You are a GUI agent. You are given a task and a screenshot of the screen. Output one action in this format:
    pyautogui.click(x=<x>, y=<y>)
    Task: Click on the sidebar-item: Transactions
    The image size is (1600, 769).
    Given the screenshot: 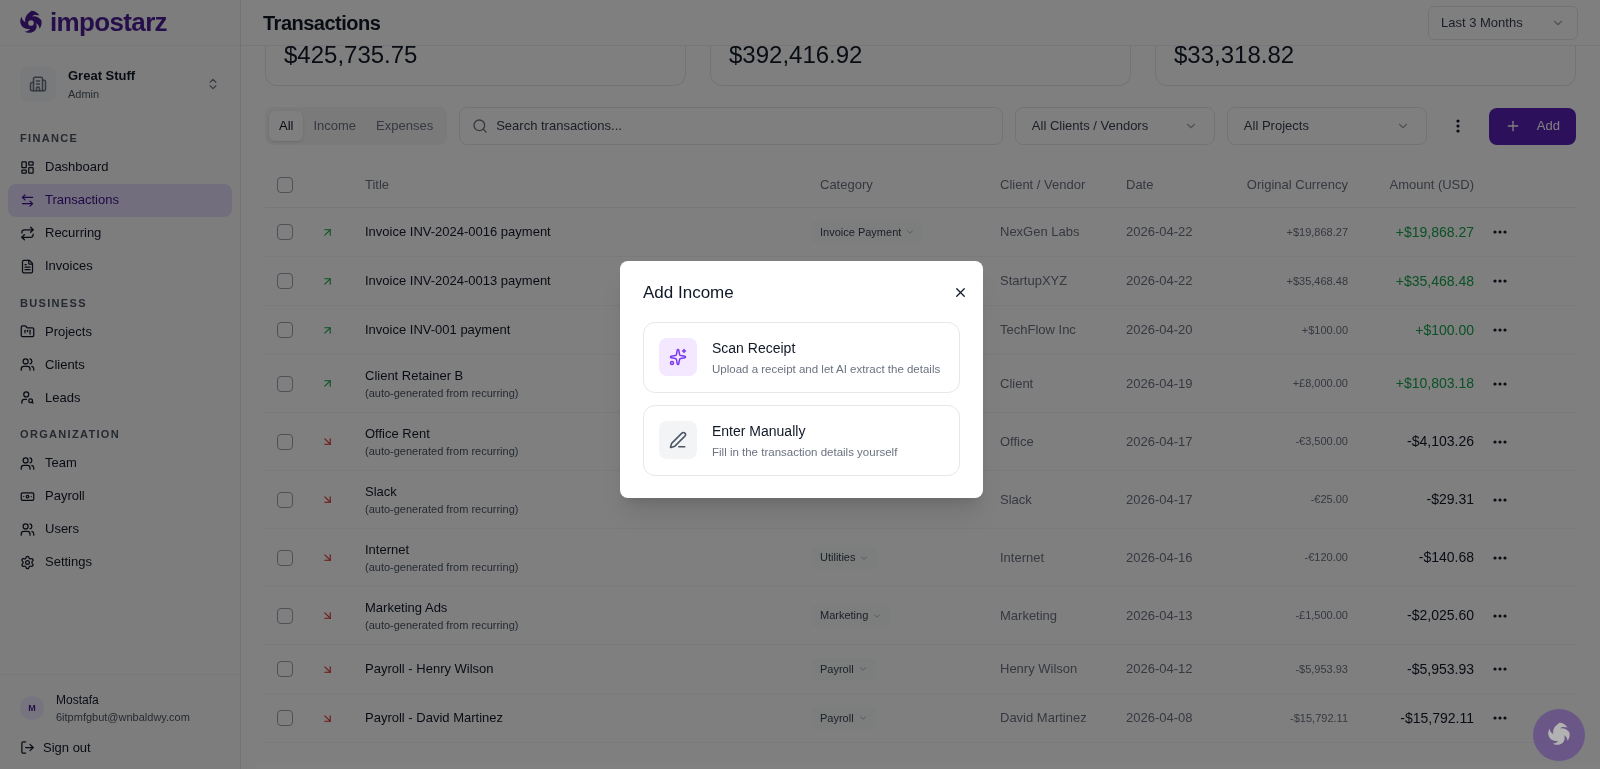 What is the action you would take?
    pyautogui.click(x=120, y=200)
    